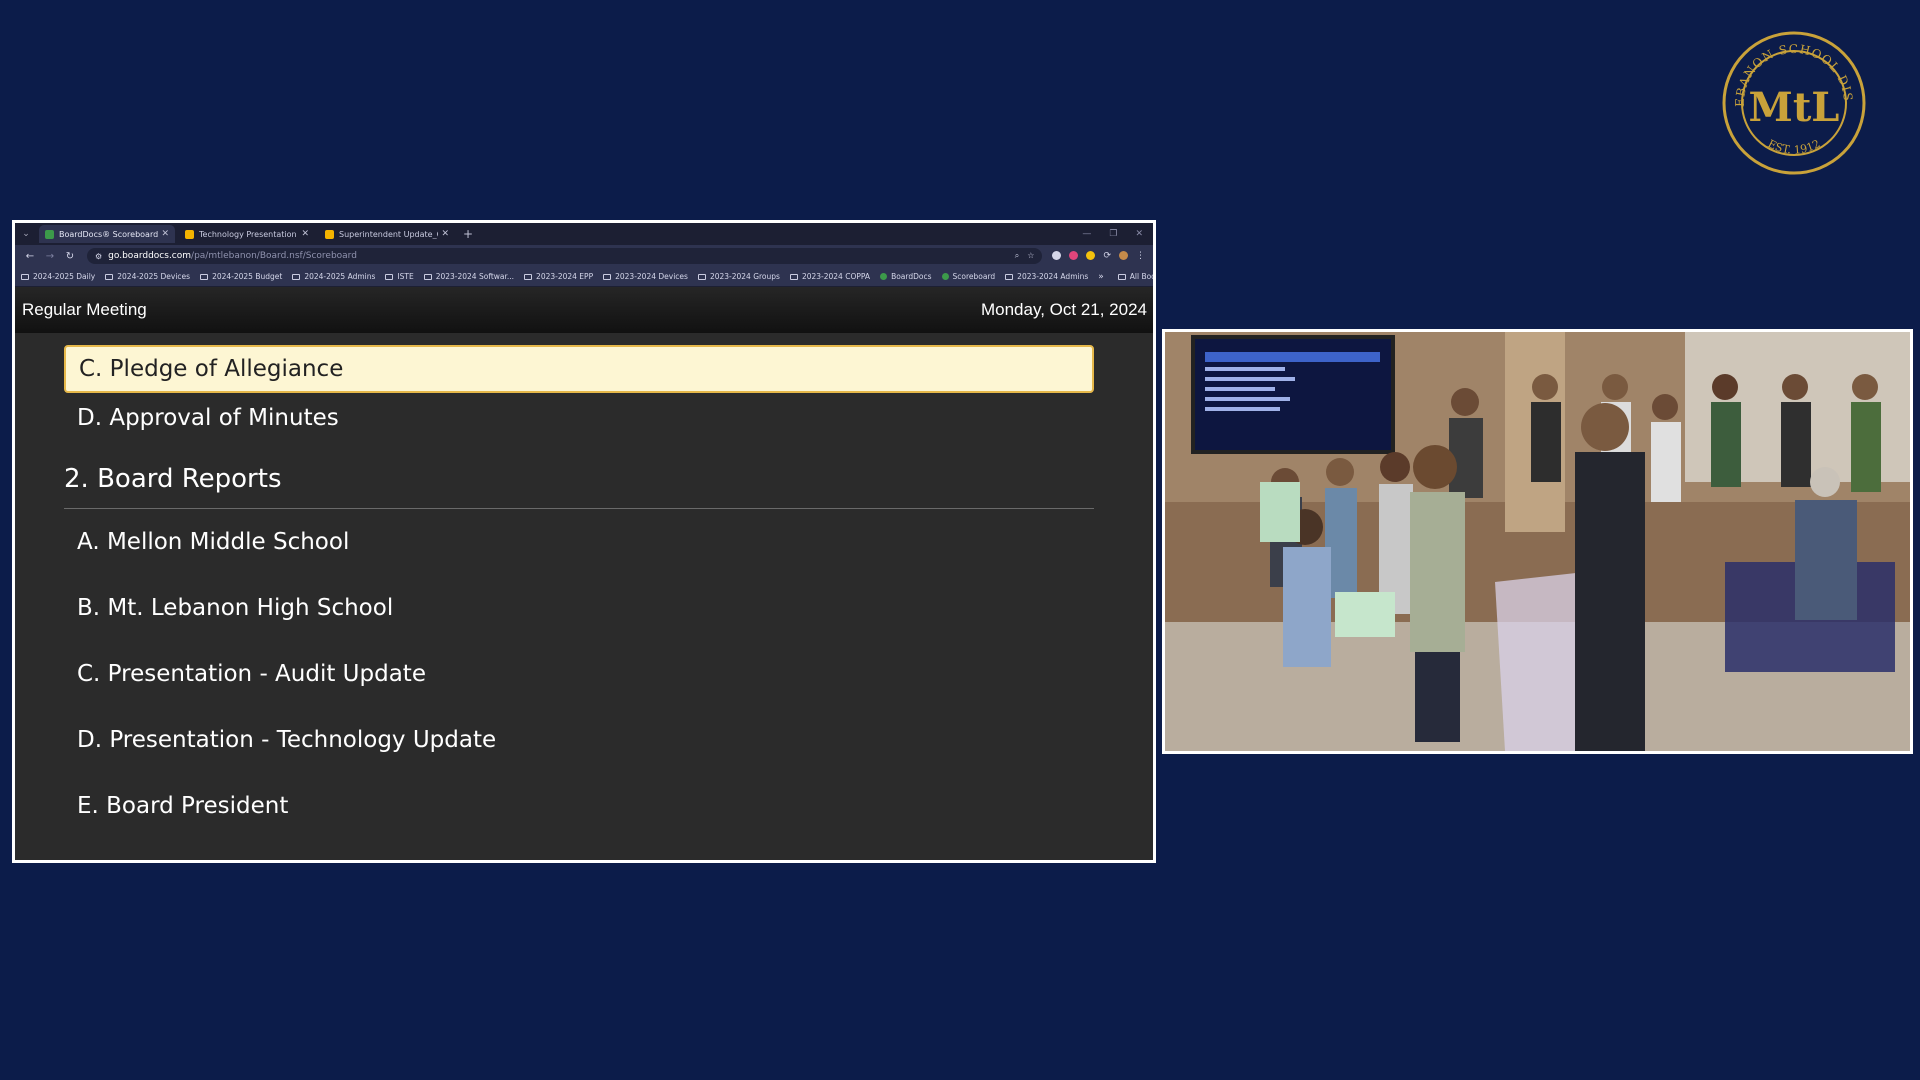  What do you see at coordinates (1017, 256) in the screenshot?
I see `zoom-icon: ⌕` at bounding box center [1017, 256].